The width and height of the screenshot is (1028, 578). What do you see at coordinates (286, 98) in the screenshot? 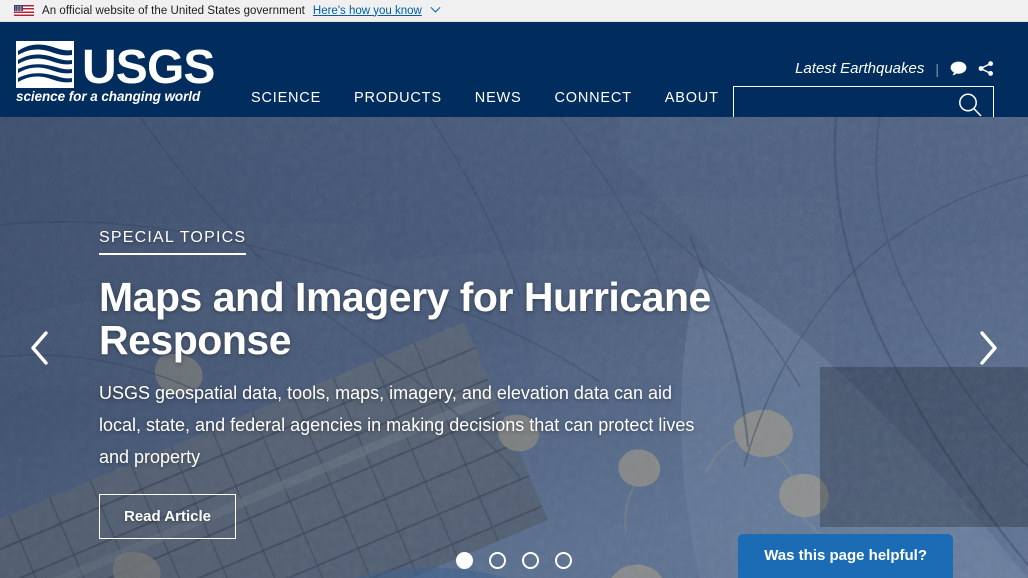
I see `nav-item-science: SCIENCE` at bounding box center [286, 98].